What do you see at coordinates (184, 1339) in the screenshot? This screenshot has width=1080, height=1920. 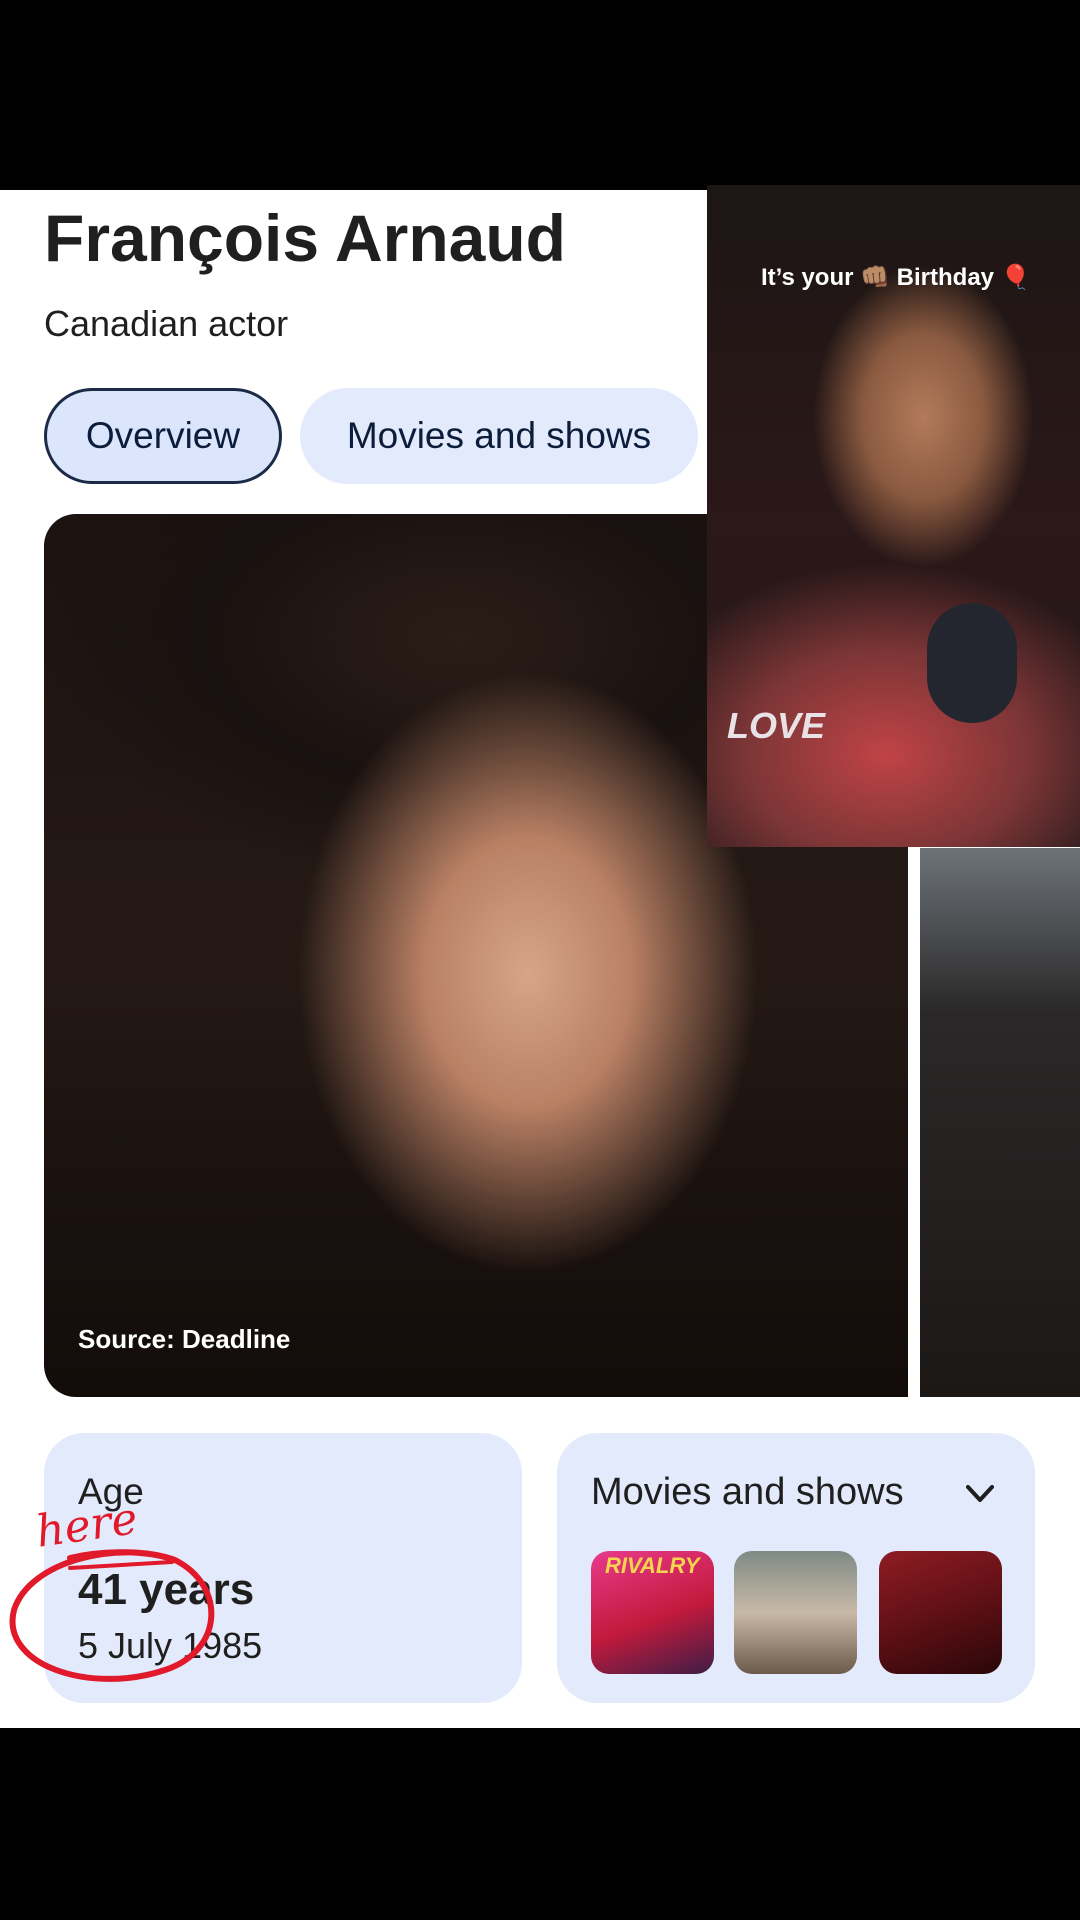 I see `photo-source-label: Source: Deadline` at bounding box center [184, 1339].